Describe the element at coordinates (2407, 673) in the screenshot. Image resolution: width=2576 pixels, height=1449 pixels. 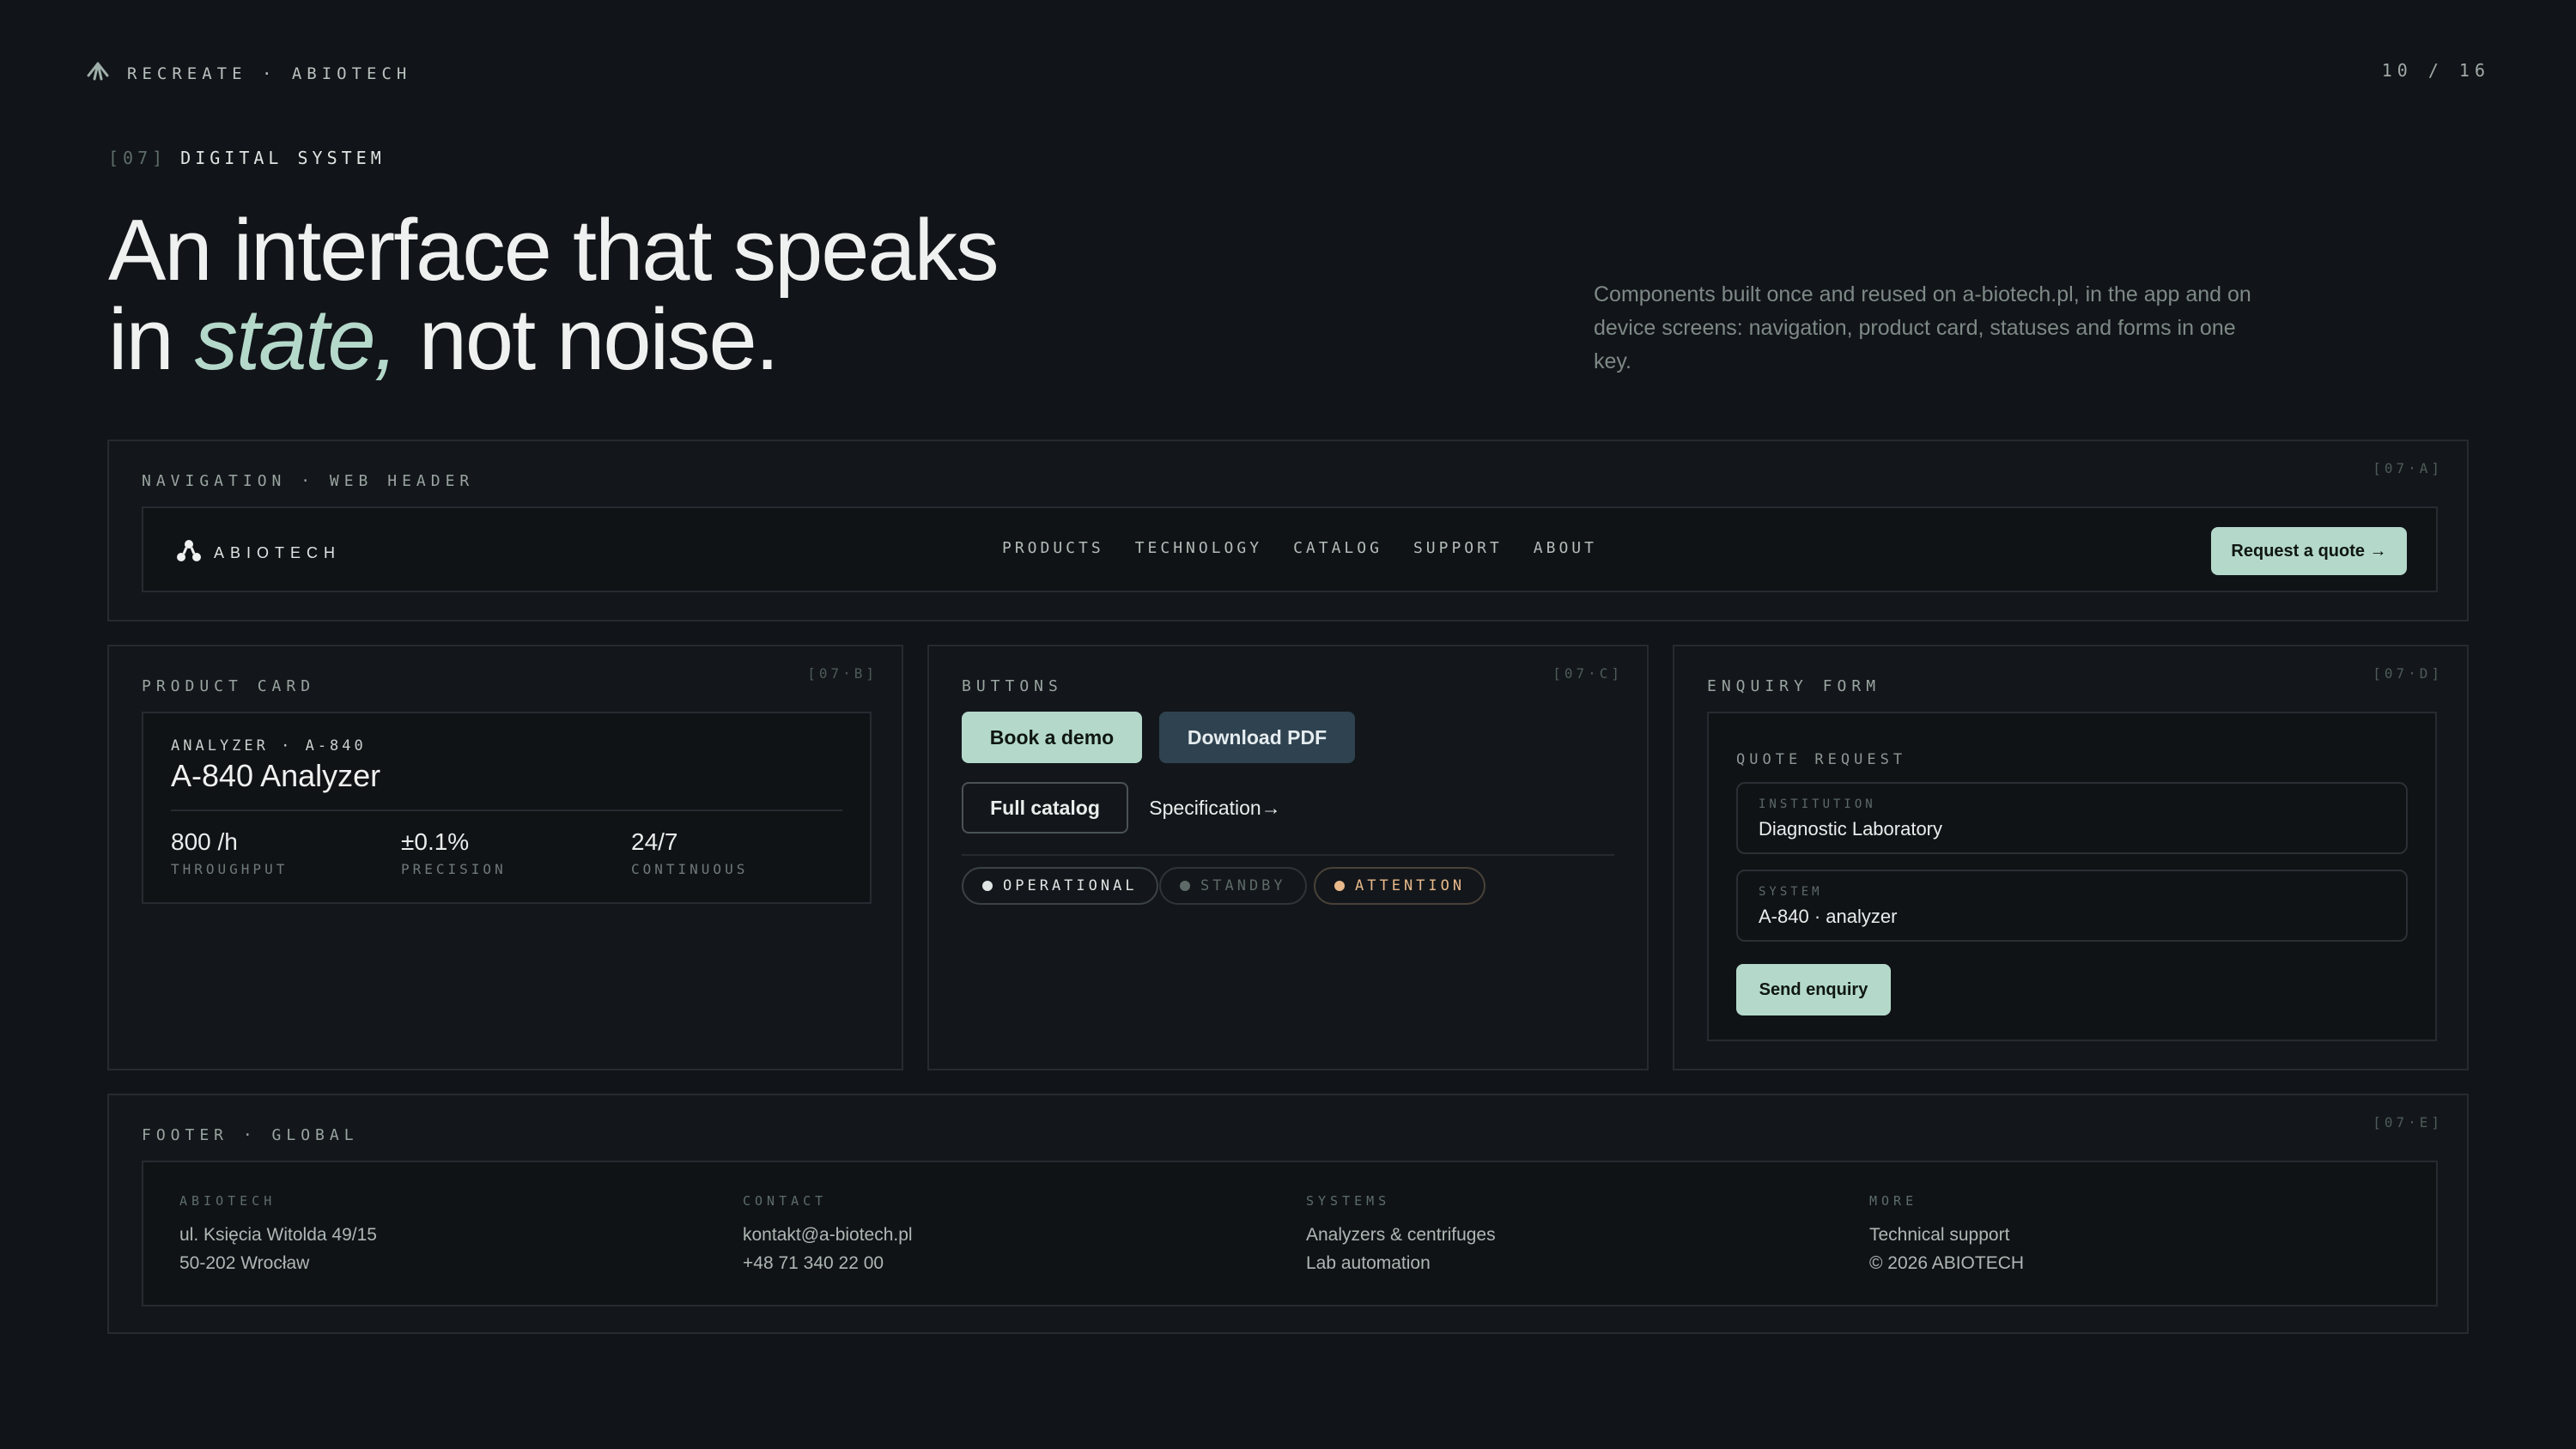
I see `panel-code: [07·D]` at that location.